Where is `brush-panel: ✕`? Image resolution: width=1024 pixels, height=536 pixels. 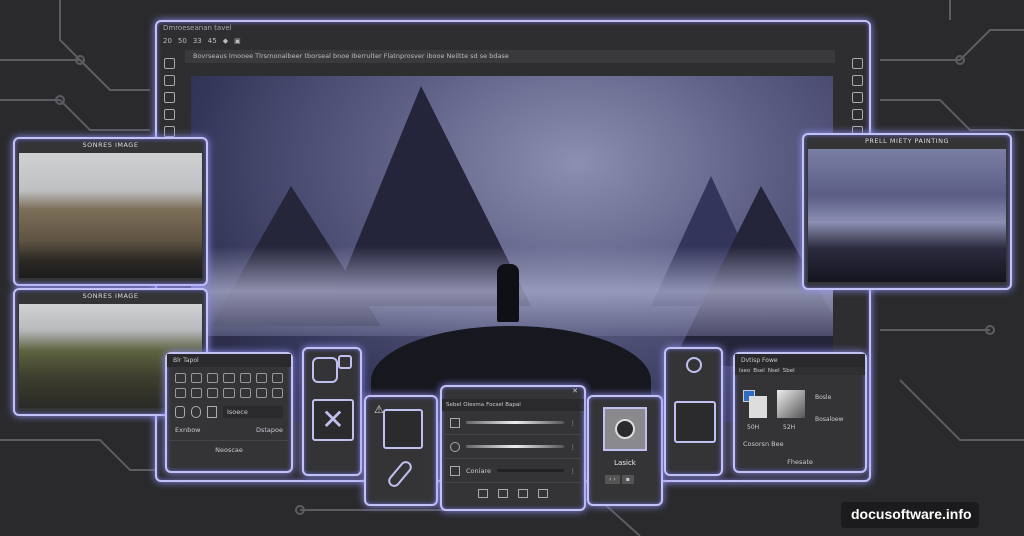
brush-panel: ✕ is located at coordinates (332, 411).